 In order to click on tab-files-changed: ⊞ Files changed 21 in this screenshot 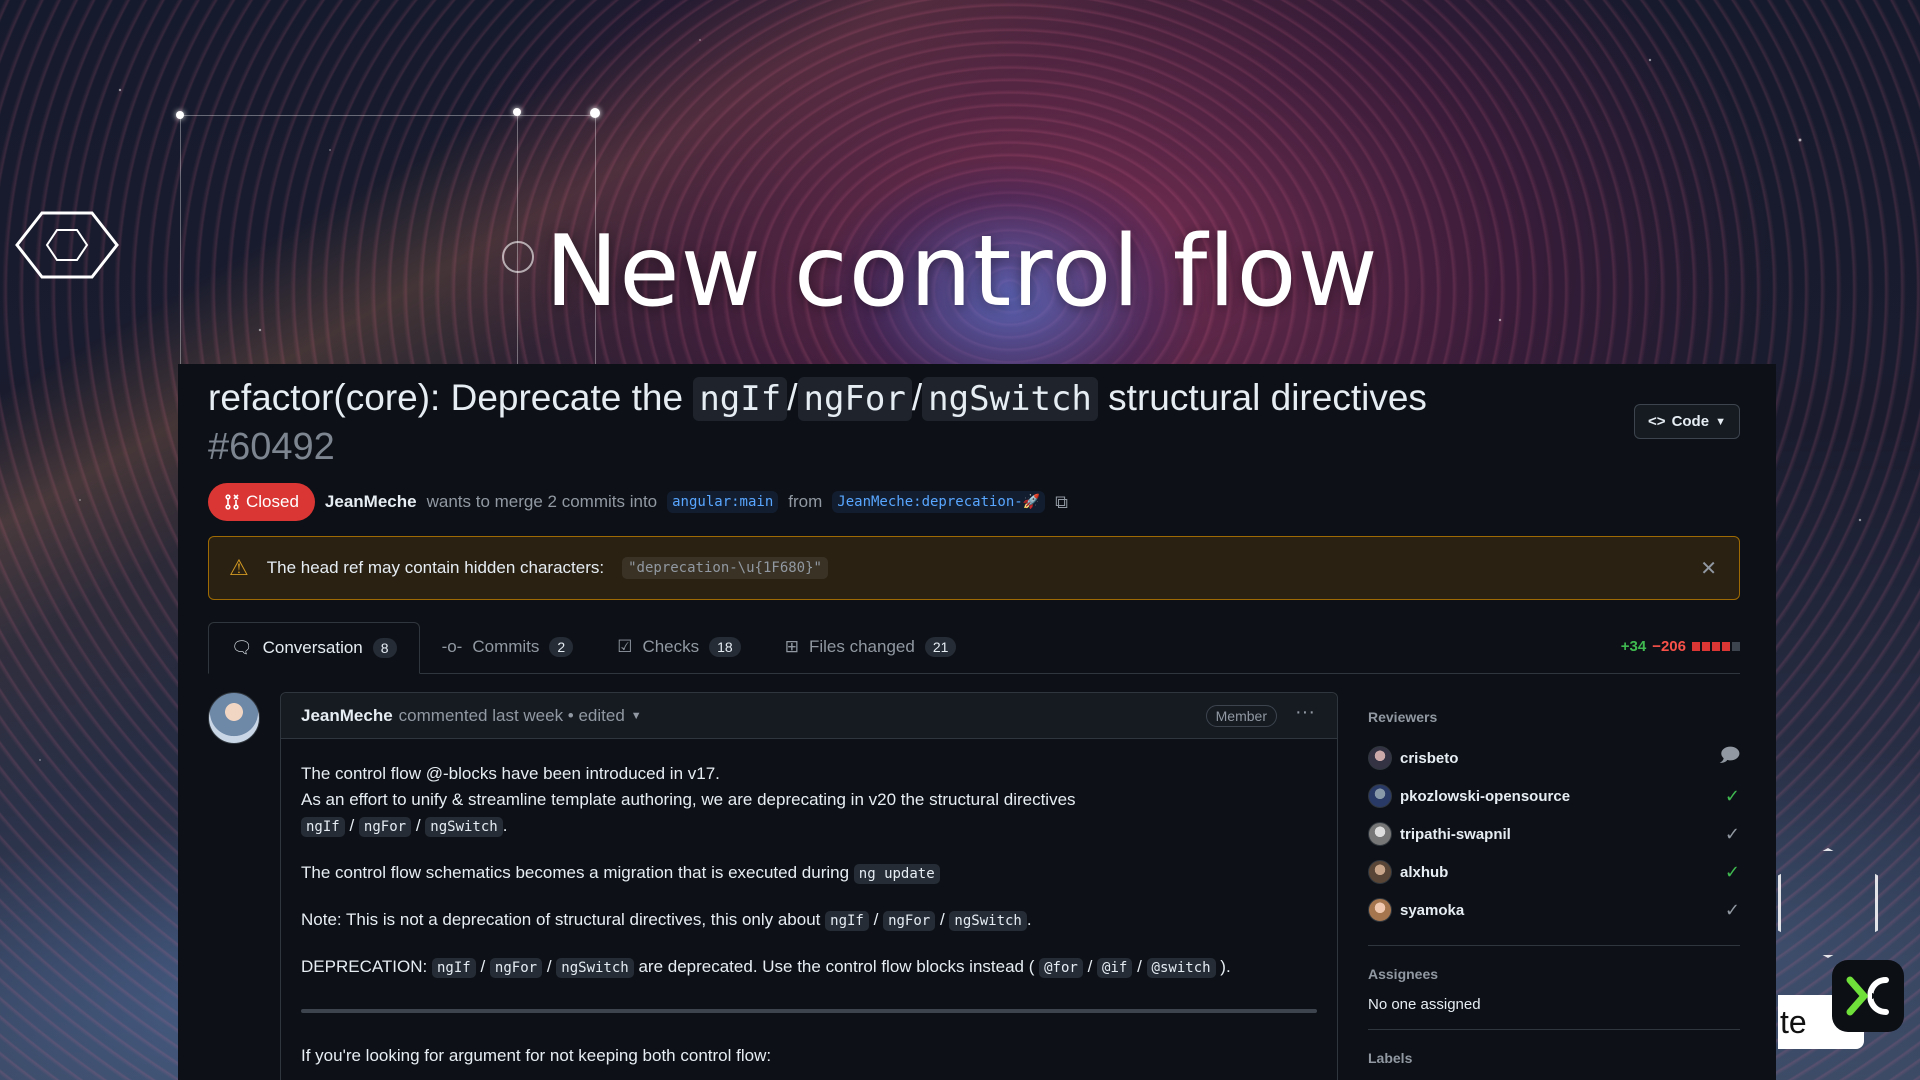, I will do `click(871, 647)`.